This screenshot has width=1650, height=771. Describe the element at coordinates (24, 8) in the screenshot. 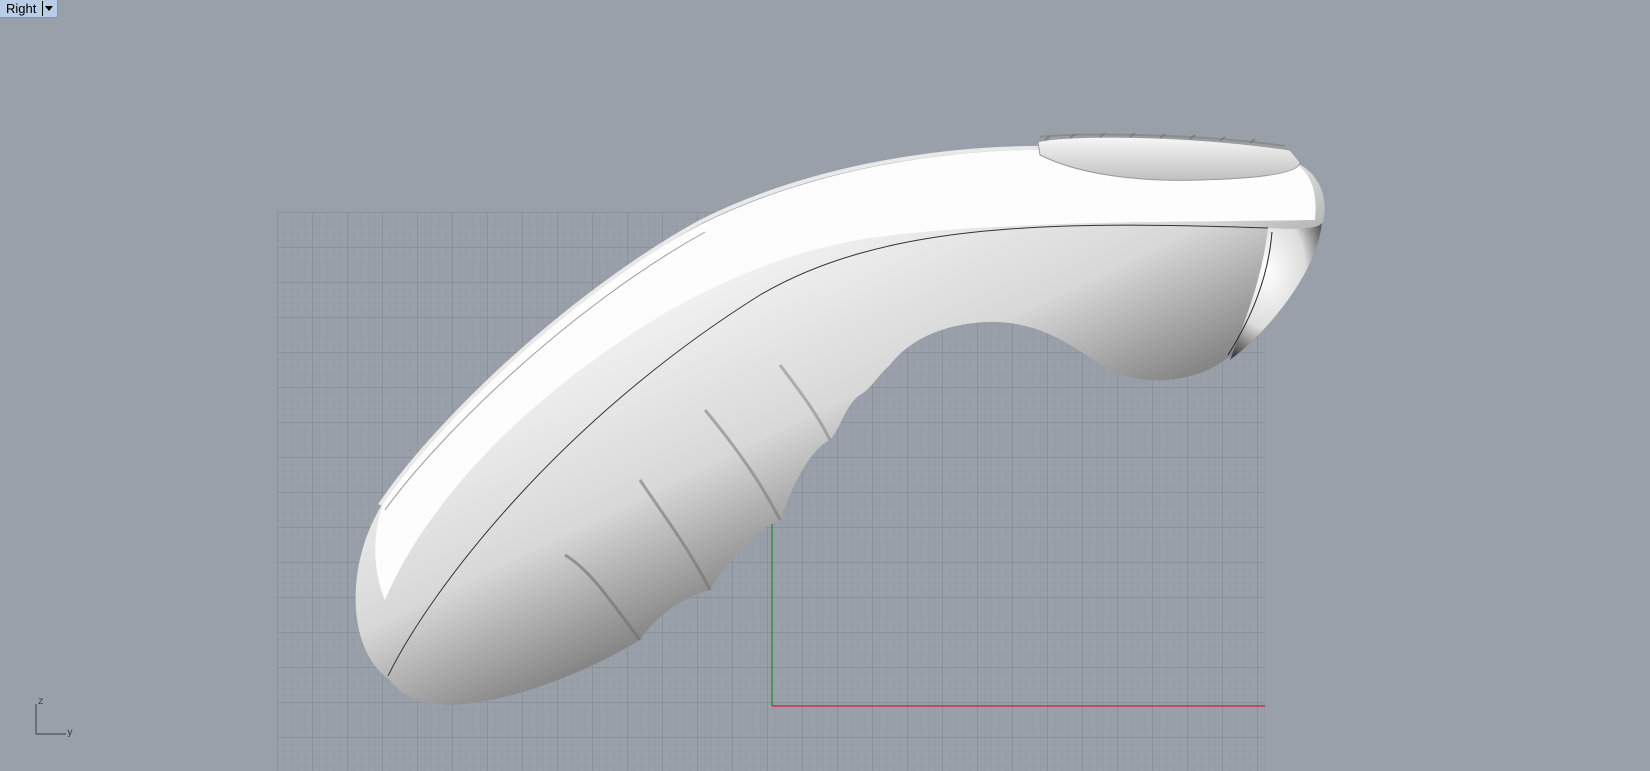

I see `viewport-title: Right` at that location.